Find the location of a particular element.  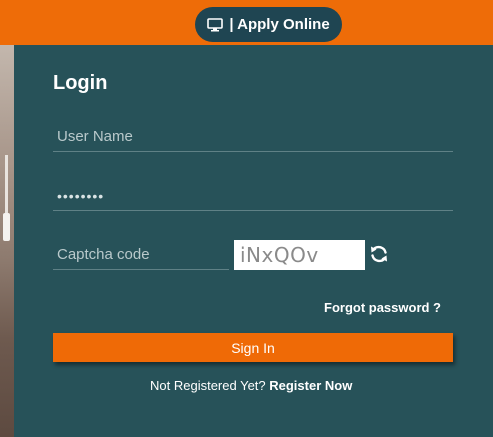

top-bar: | Apply Online is located at coordinates (246, 22).